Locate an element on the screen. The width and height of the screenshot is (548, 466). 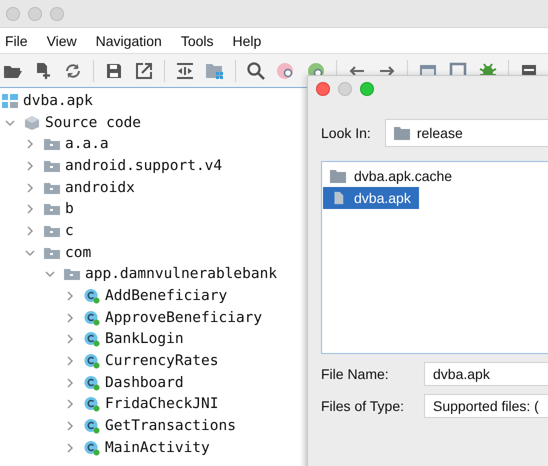
grid-icon is located at coordinates (10, 100).